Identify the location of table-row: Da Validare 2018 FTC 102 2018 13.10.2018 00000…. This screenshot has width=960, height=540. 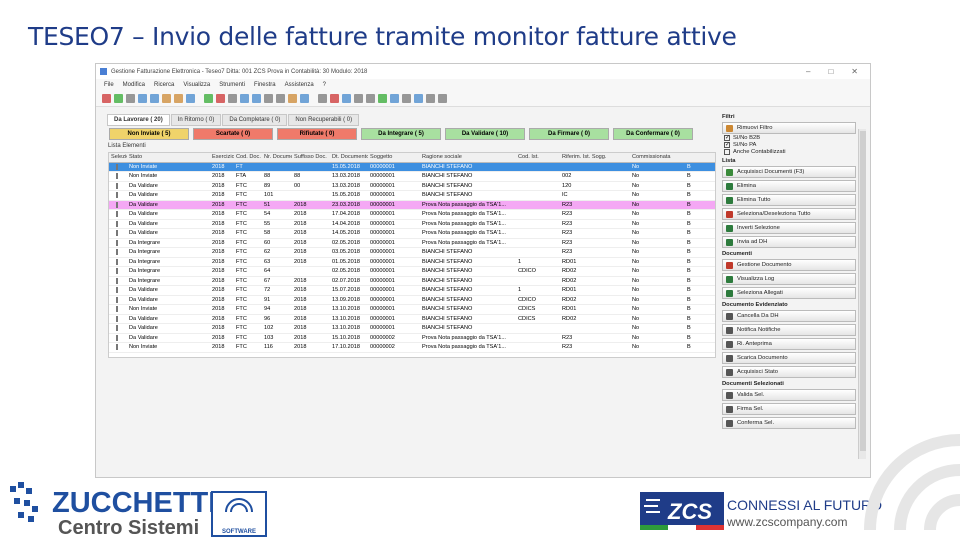
(412, 329).